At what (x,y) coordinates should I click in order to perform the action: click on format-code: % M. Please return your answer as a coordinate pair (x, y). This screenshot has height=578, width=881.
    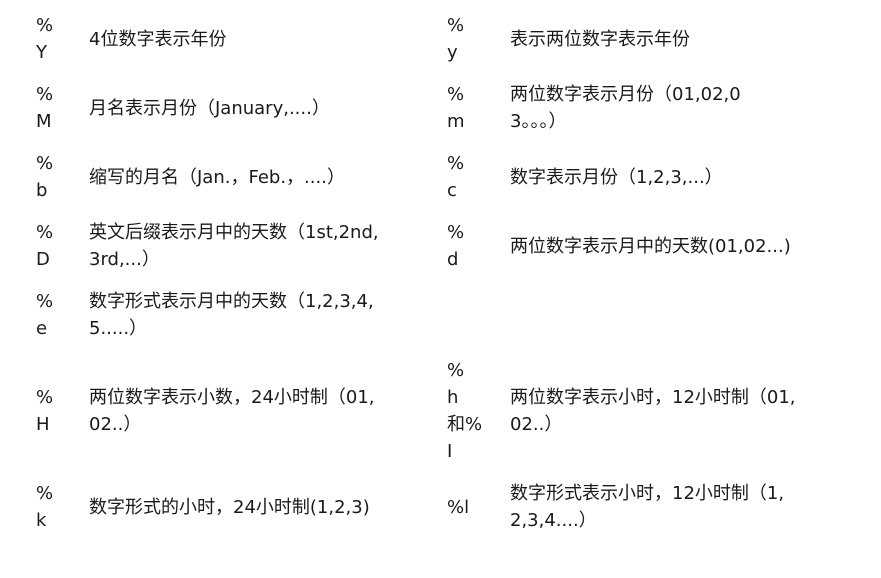
    Looking at the image, I should click on (45, 108).